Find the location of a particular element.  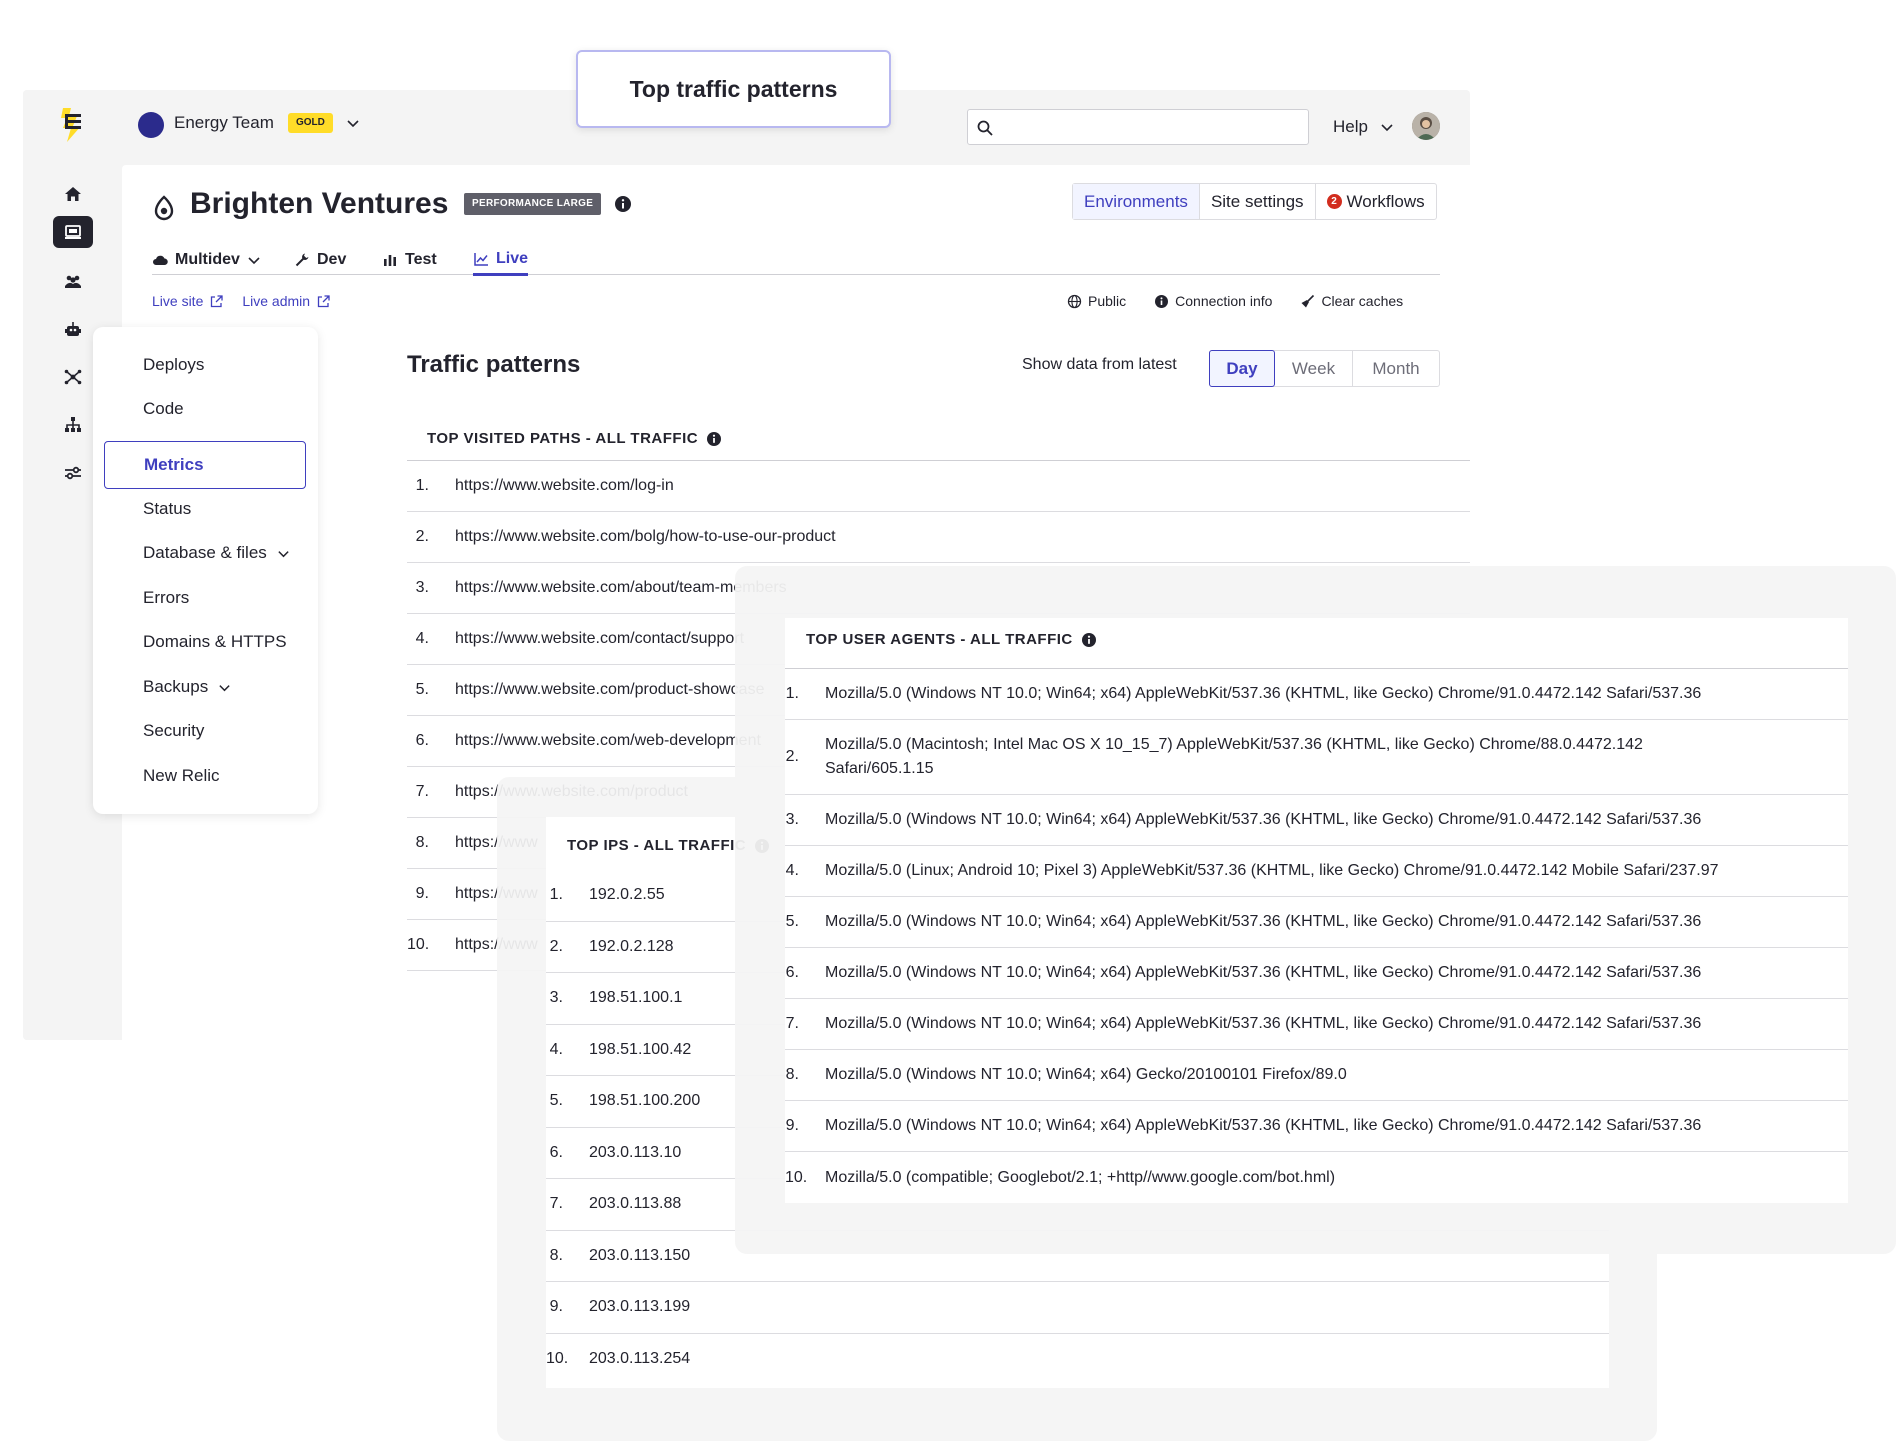

env-tab-multidev: Multidev is located at coordinates (206, 260).